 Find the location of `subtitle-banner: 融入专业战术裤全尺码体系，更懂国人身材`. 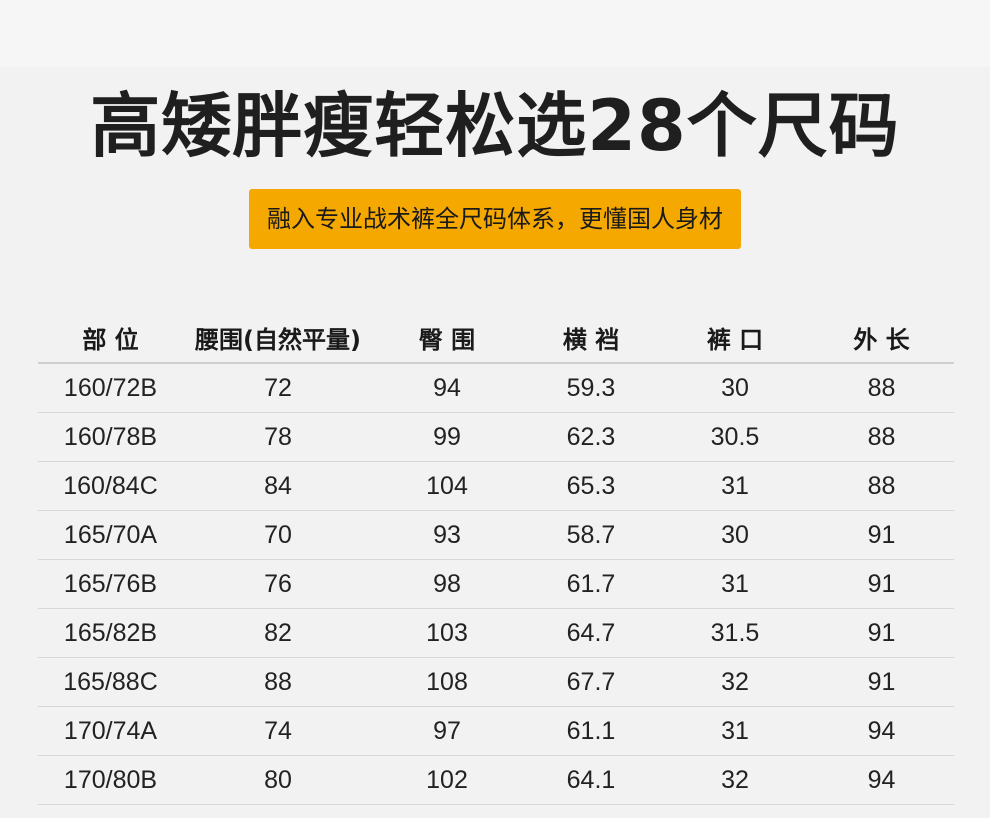

subtitle-banner: 融入专业战术裤全尺码体系，更懂国人身材 is located at coordinates (495, 219).